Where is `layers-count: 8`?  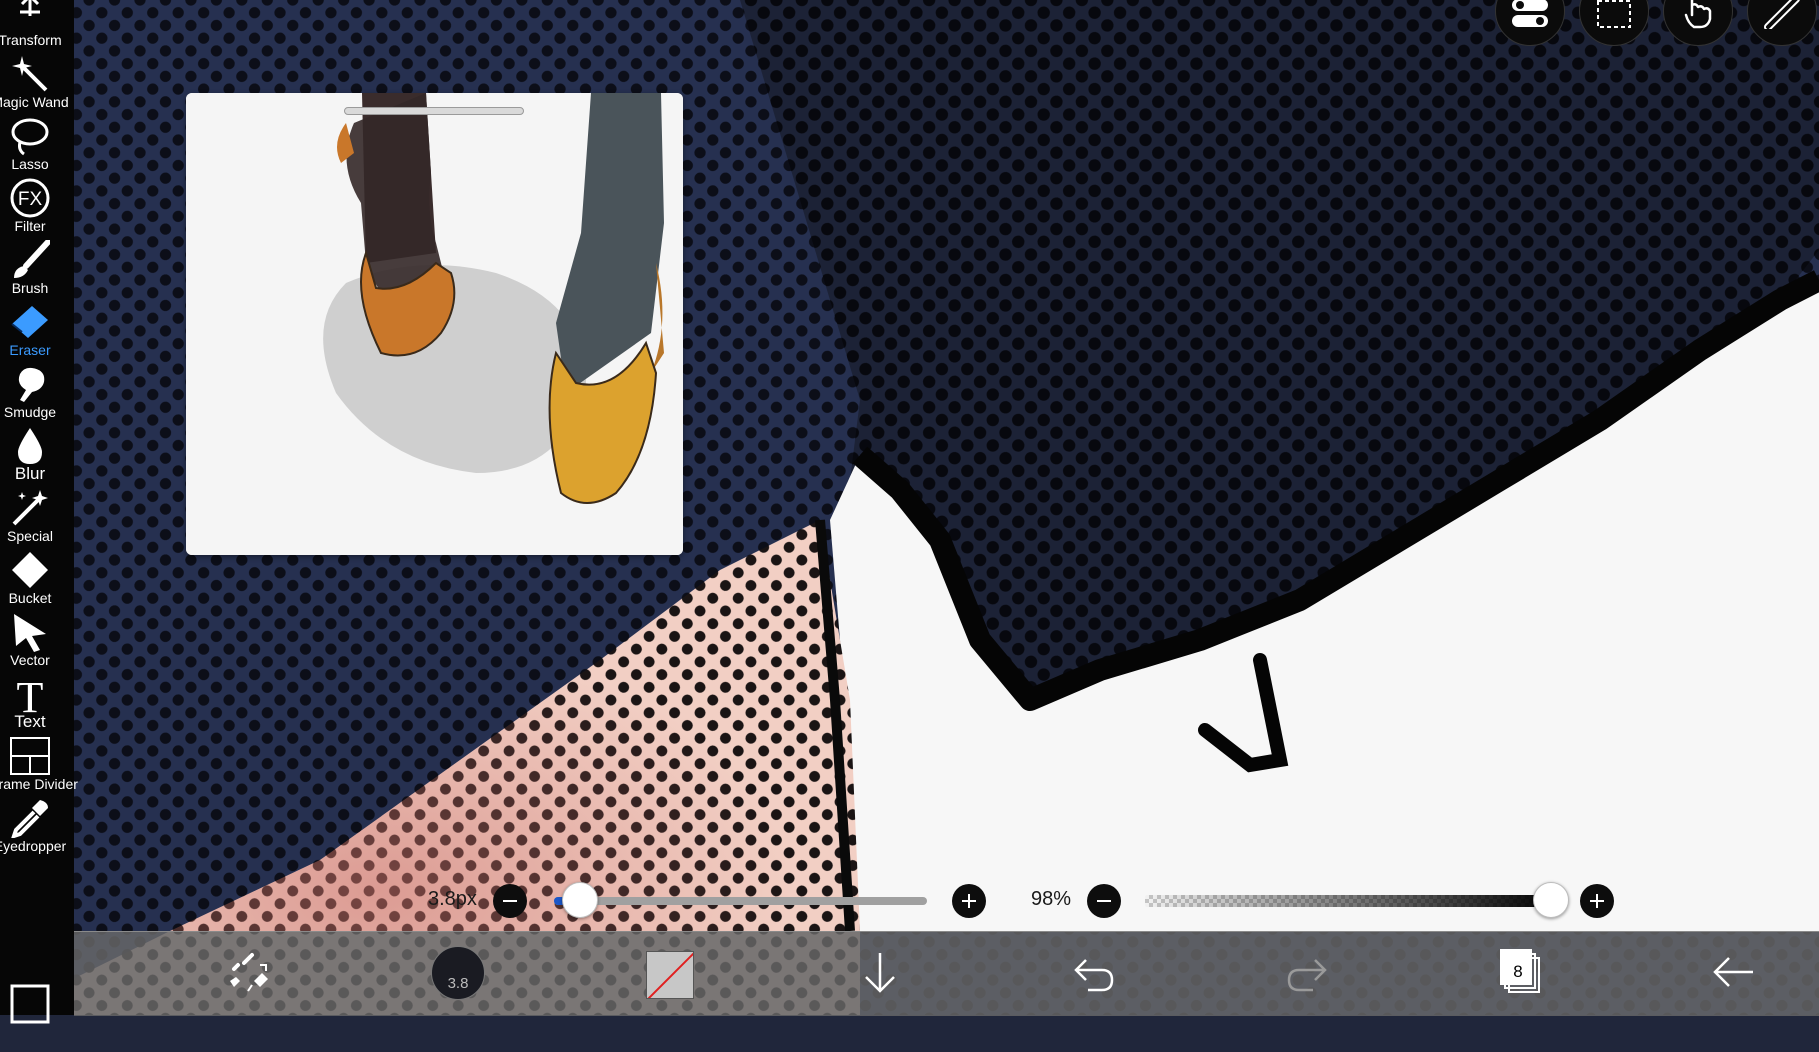
layers-count: 8 is located at coordinates (1518, 971).